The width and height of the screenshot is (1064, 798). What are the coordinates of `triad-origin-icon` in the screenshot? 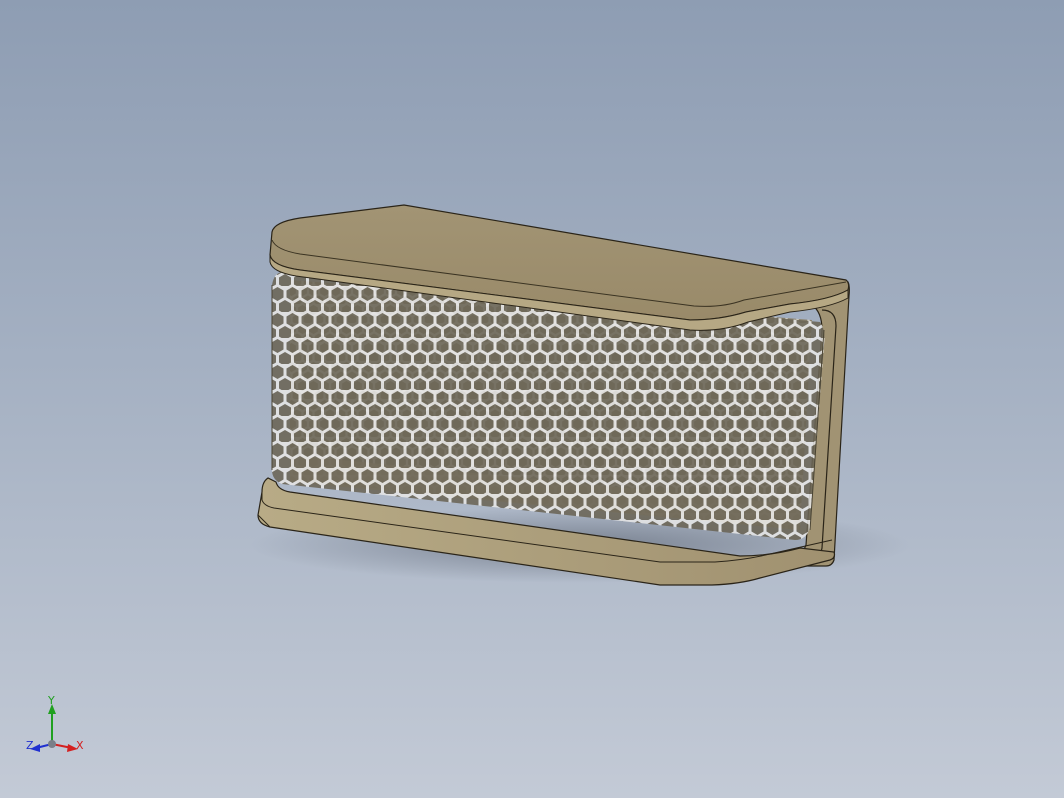 It's located at (52, 744).